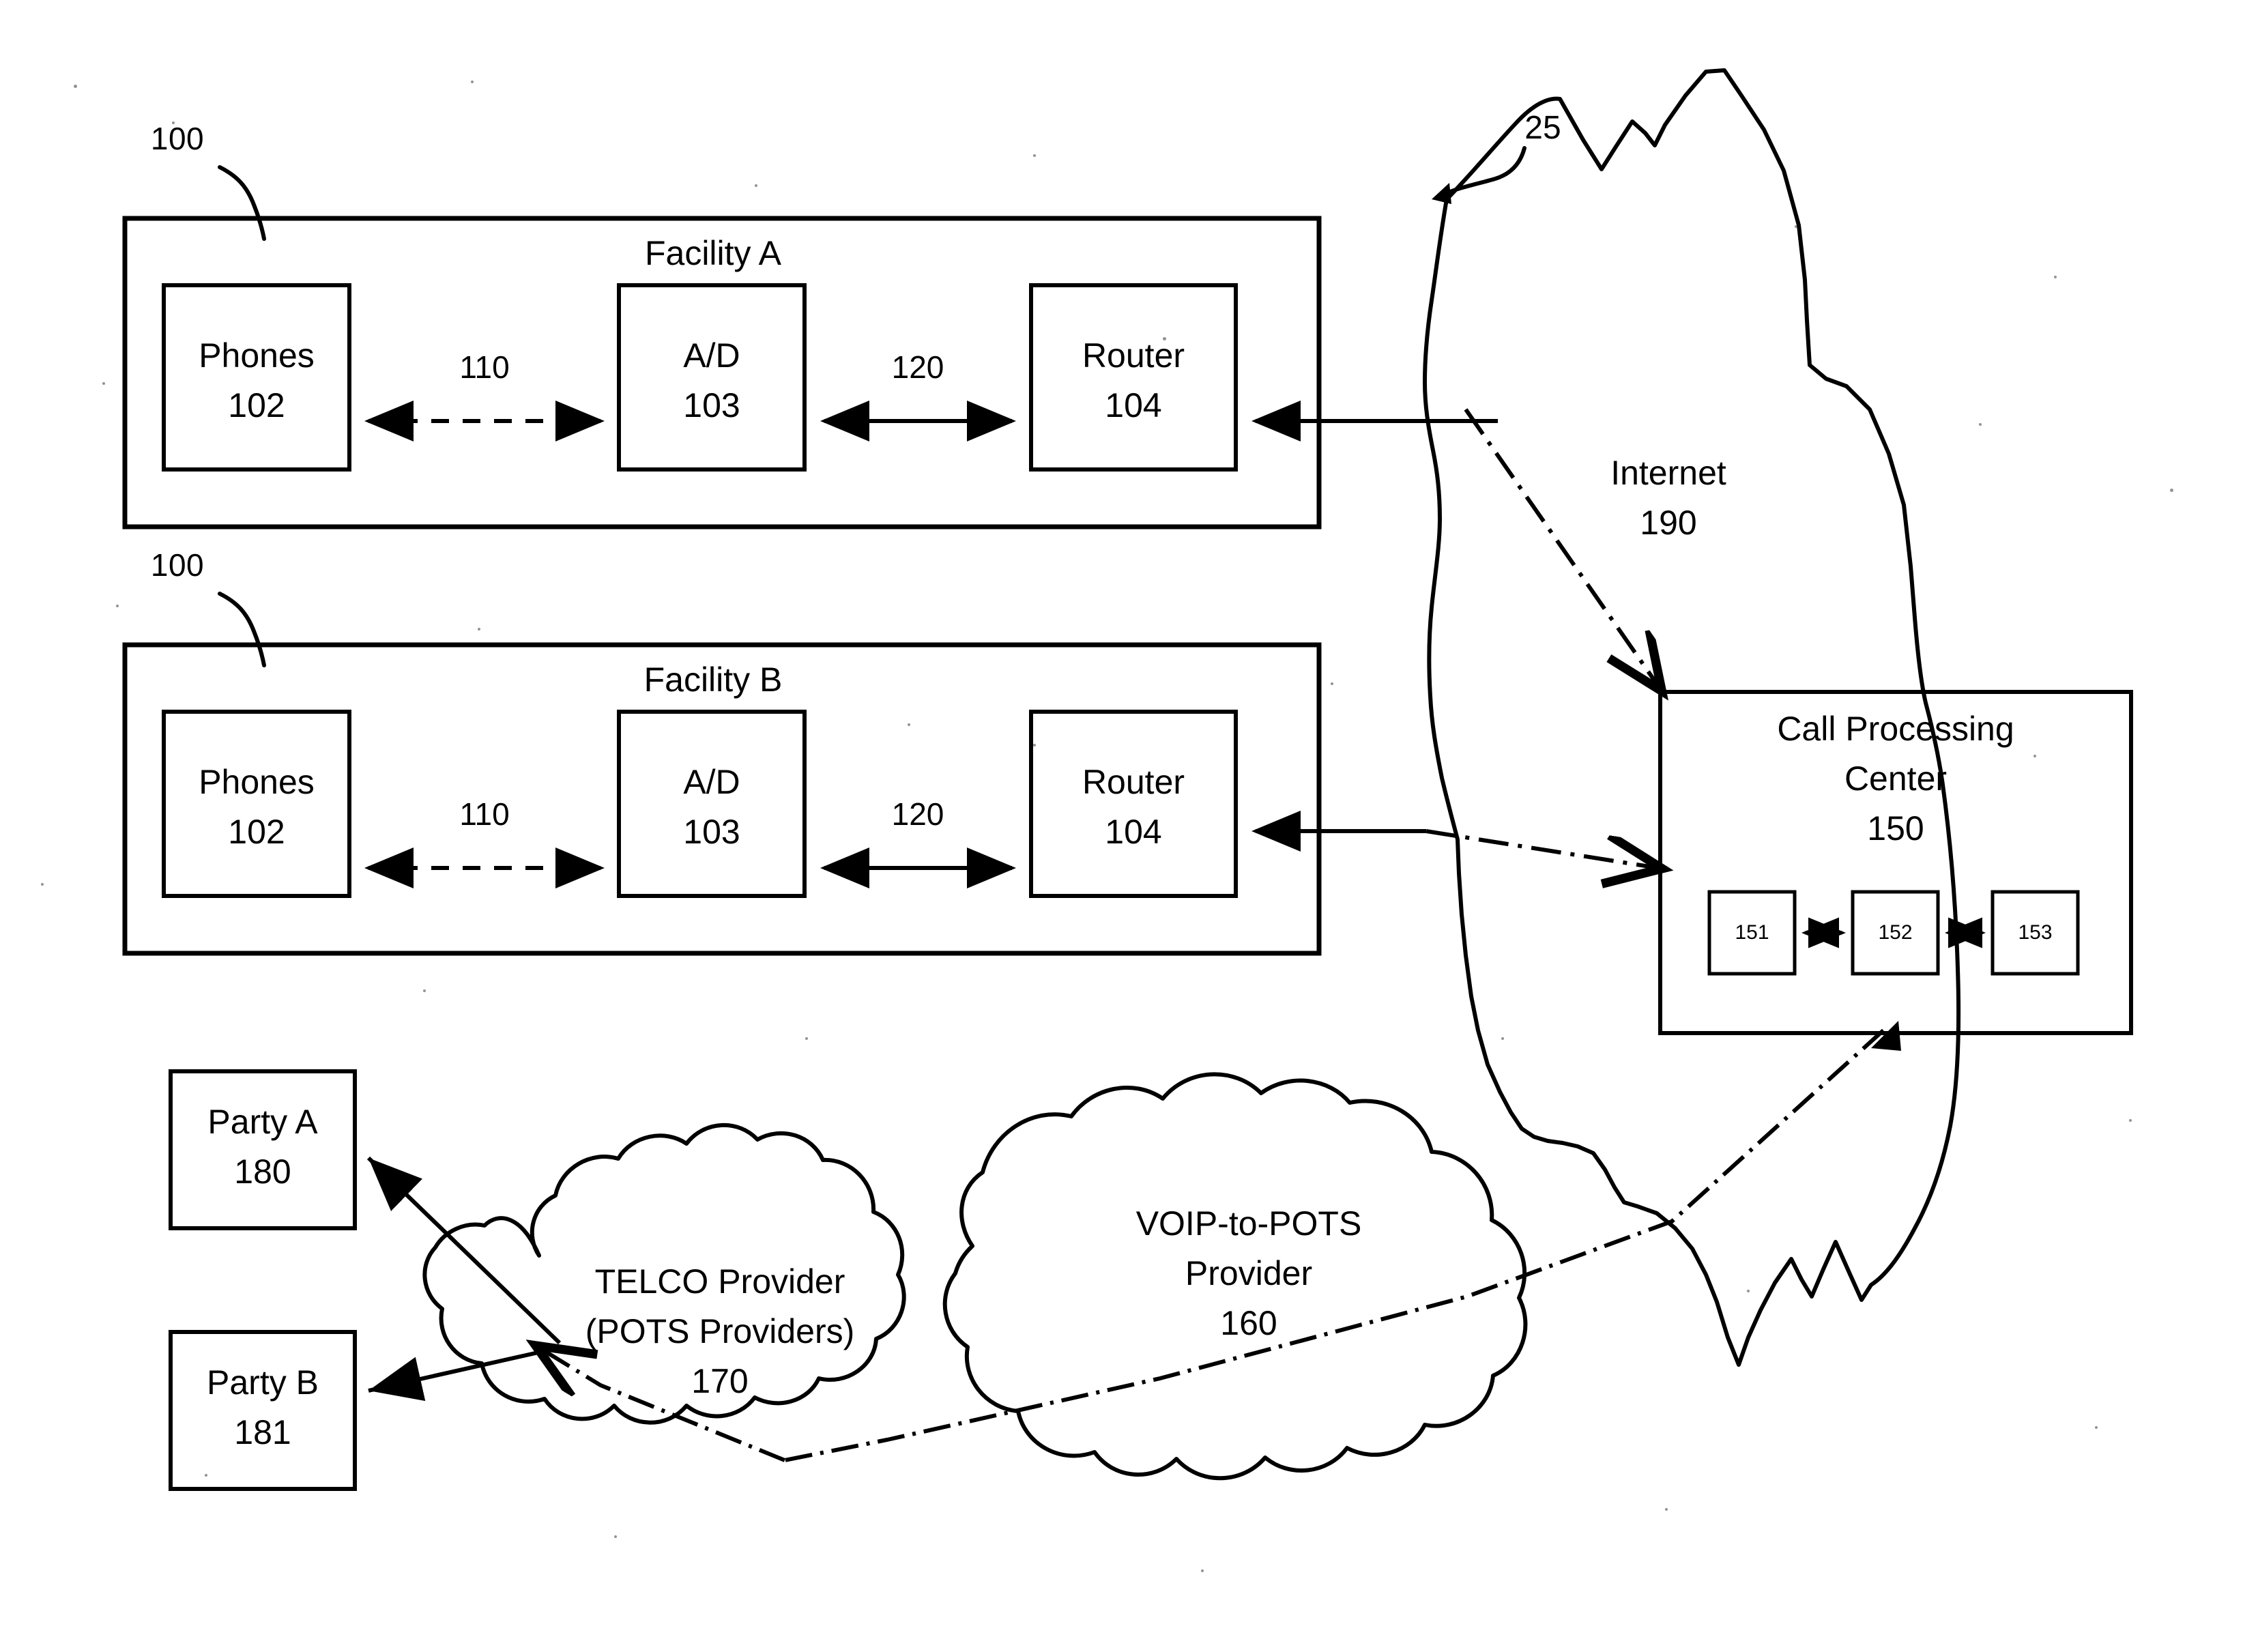  I want to click on telco-to-party-a-arrow, so click(464, 1250).